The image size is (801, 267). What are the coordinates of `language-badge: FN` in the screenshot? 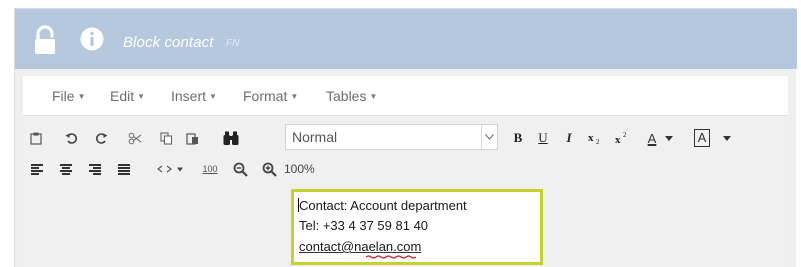 It's located at (233, 43).